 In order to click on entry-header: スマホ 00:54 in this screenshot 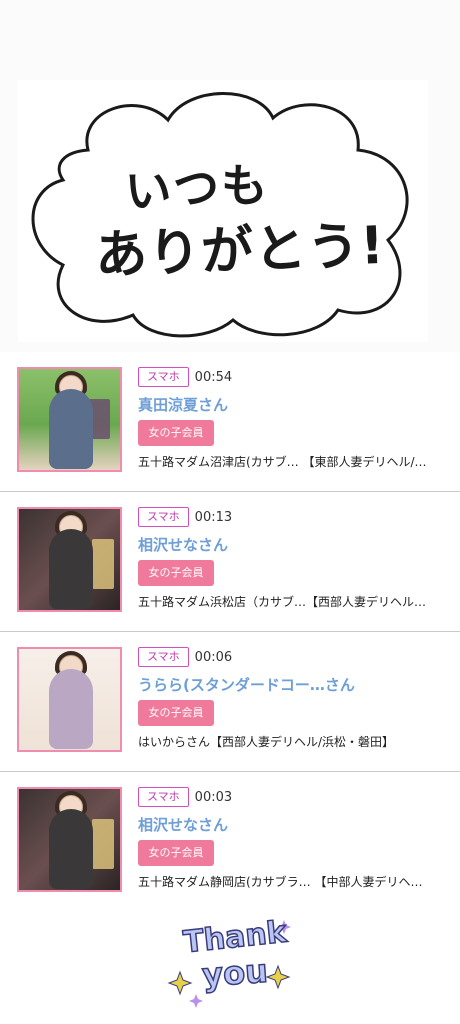, I will do `click(293, 377)`.